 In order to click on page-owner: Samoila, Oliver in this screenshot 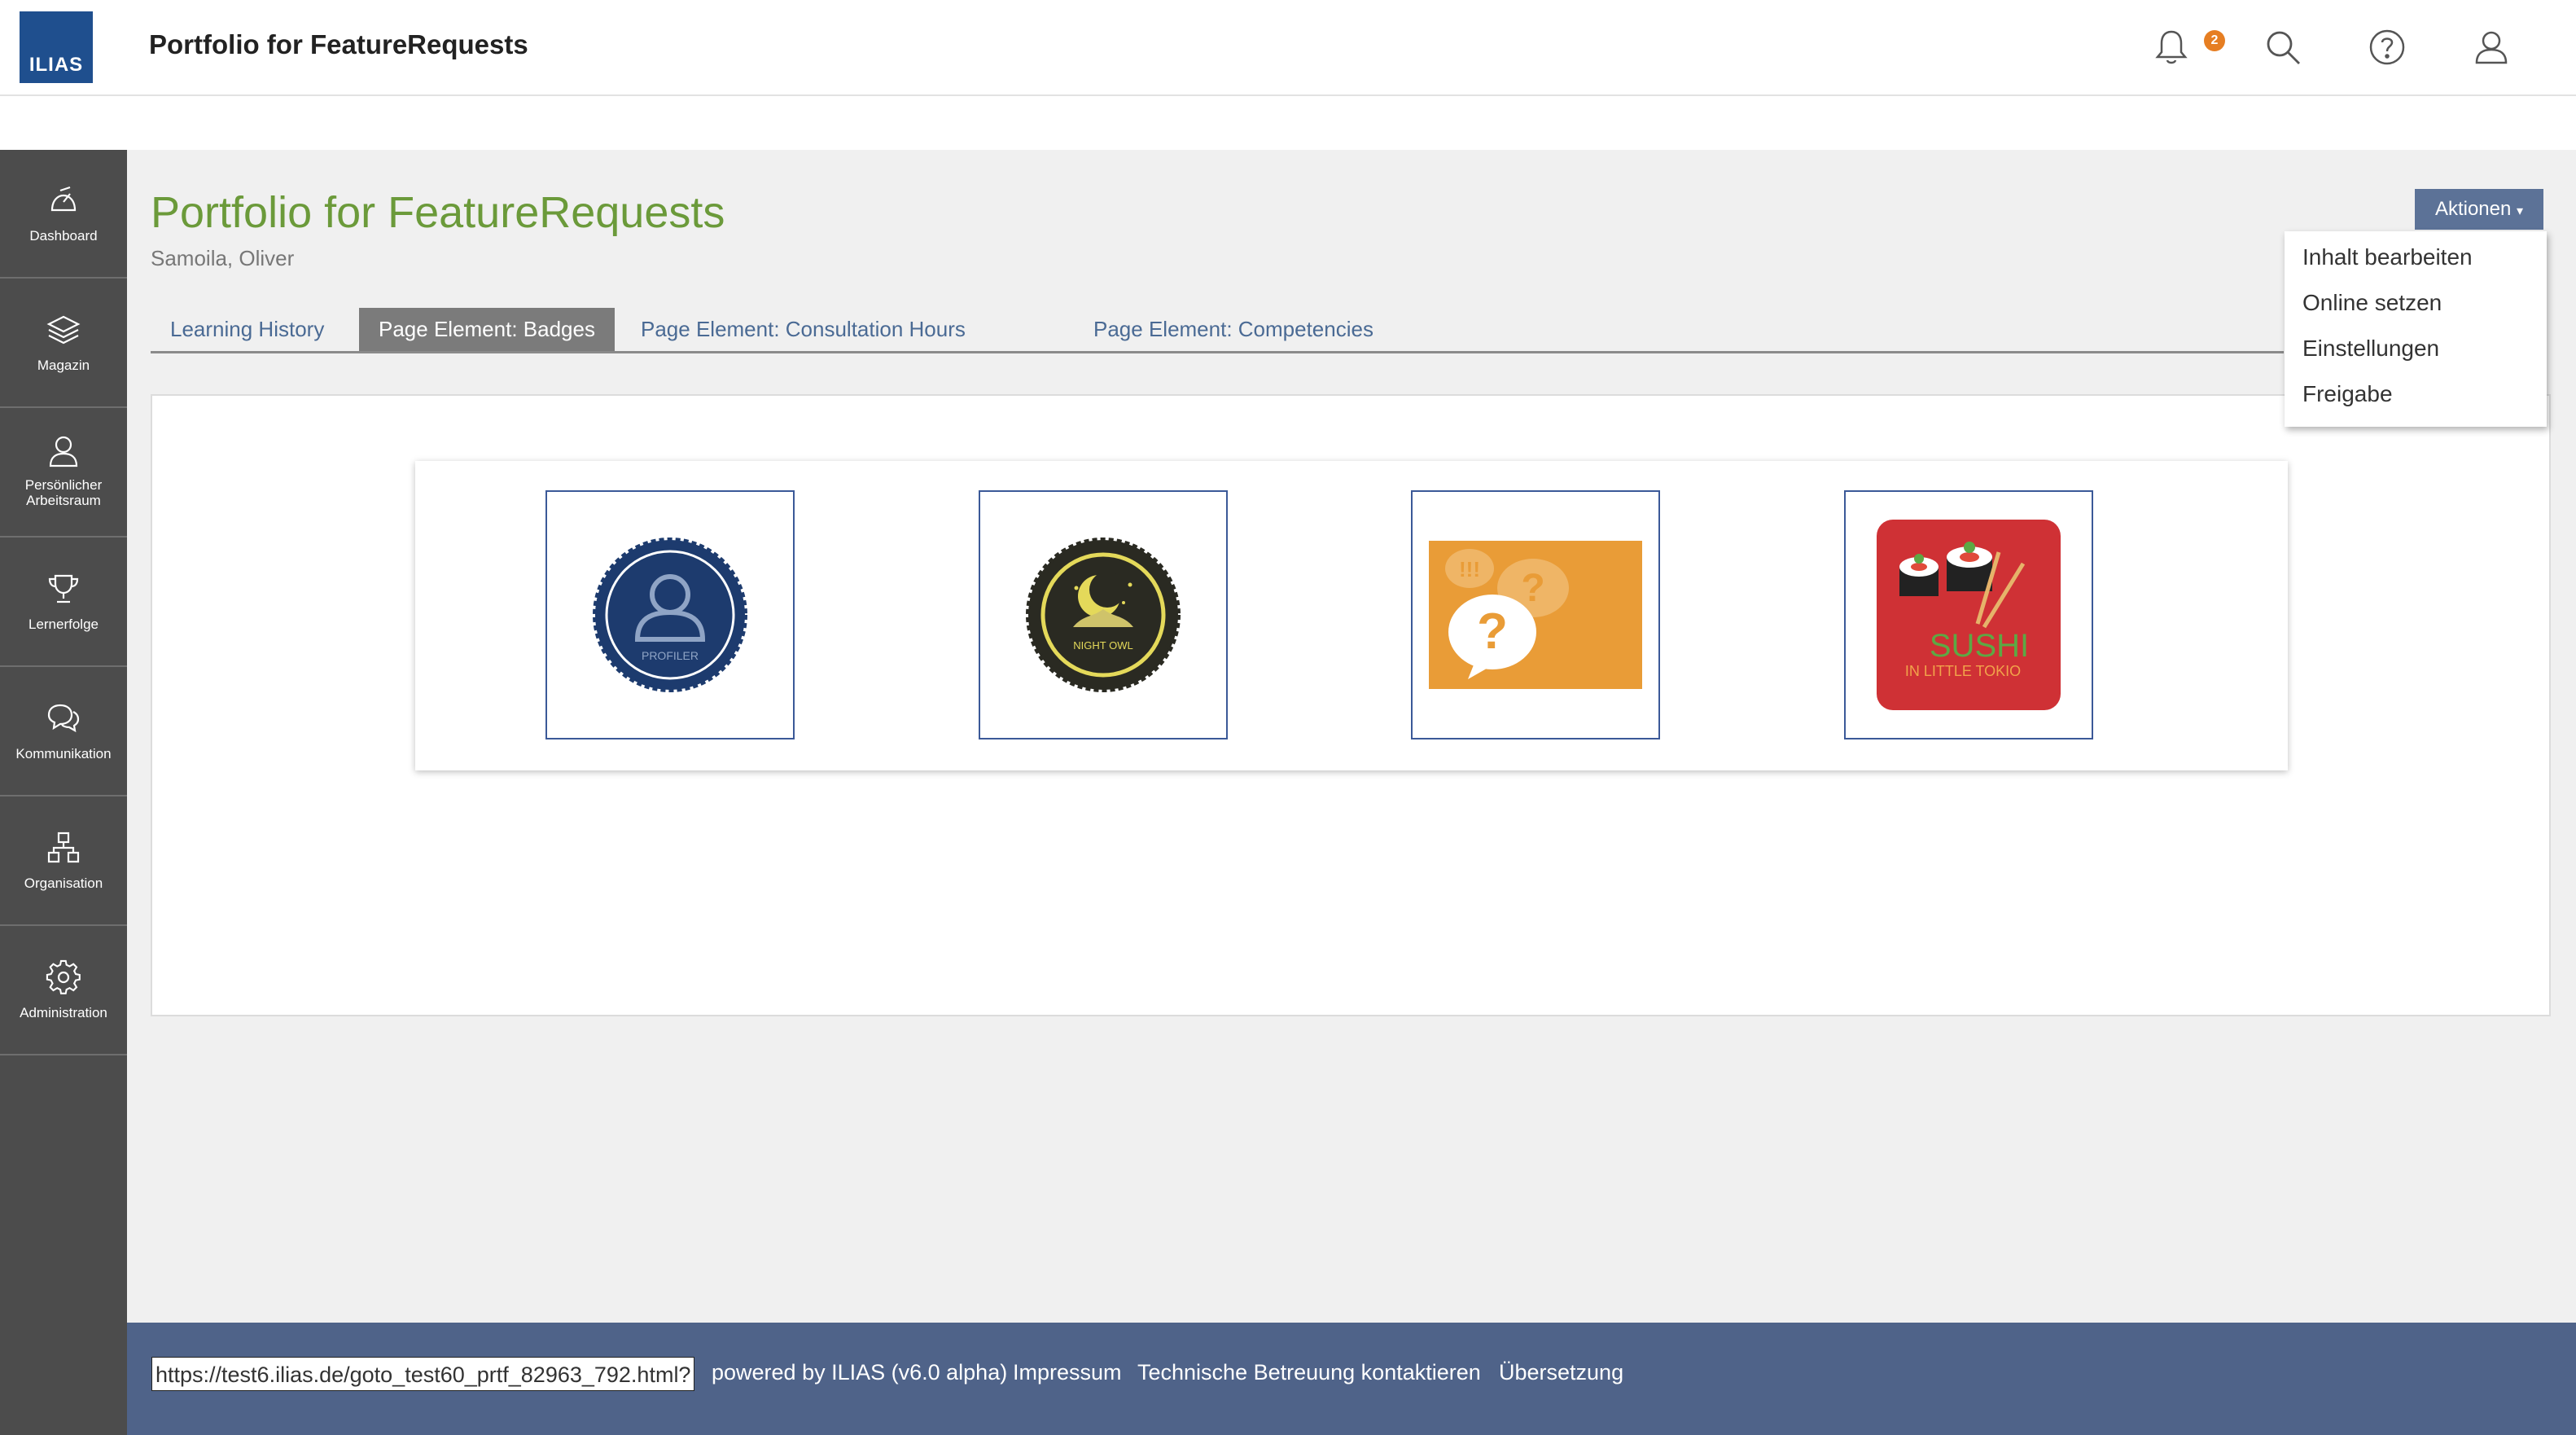, I will do `click(223, 258)`.